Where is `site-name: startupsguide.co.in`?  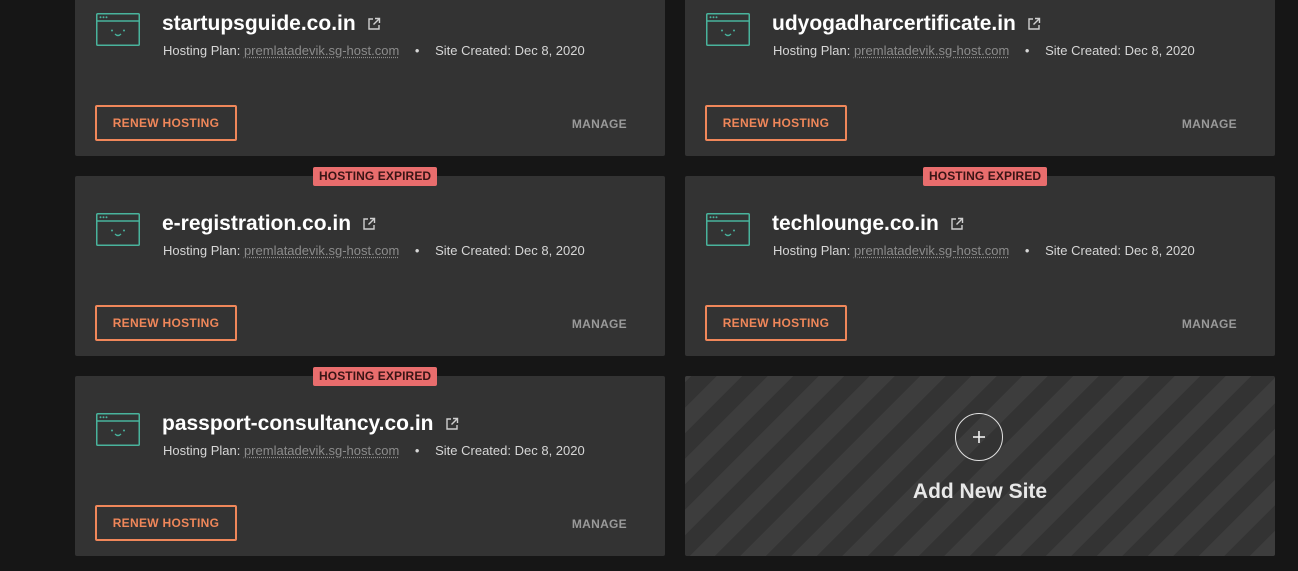 site-name: startupsguide.co.in is located at coordinates (259, 24).